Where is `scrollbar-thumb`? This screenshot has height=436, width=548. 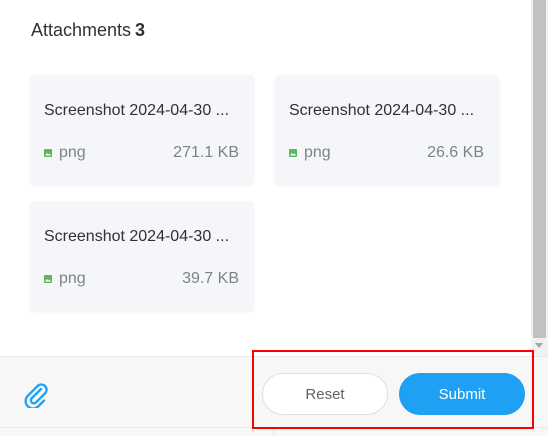
scrollbar-thumb is located at coordinates (539, 169).